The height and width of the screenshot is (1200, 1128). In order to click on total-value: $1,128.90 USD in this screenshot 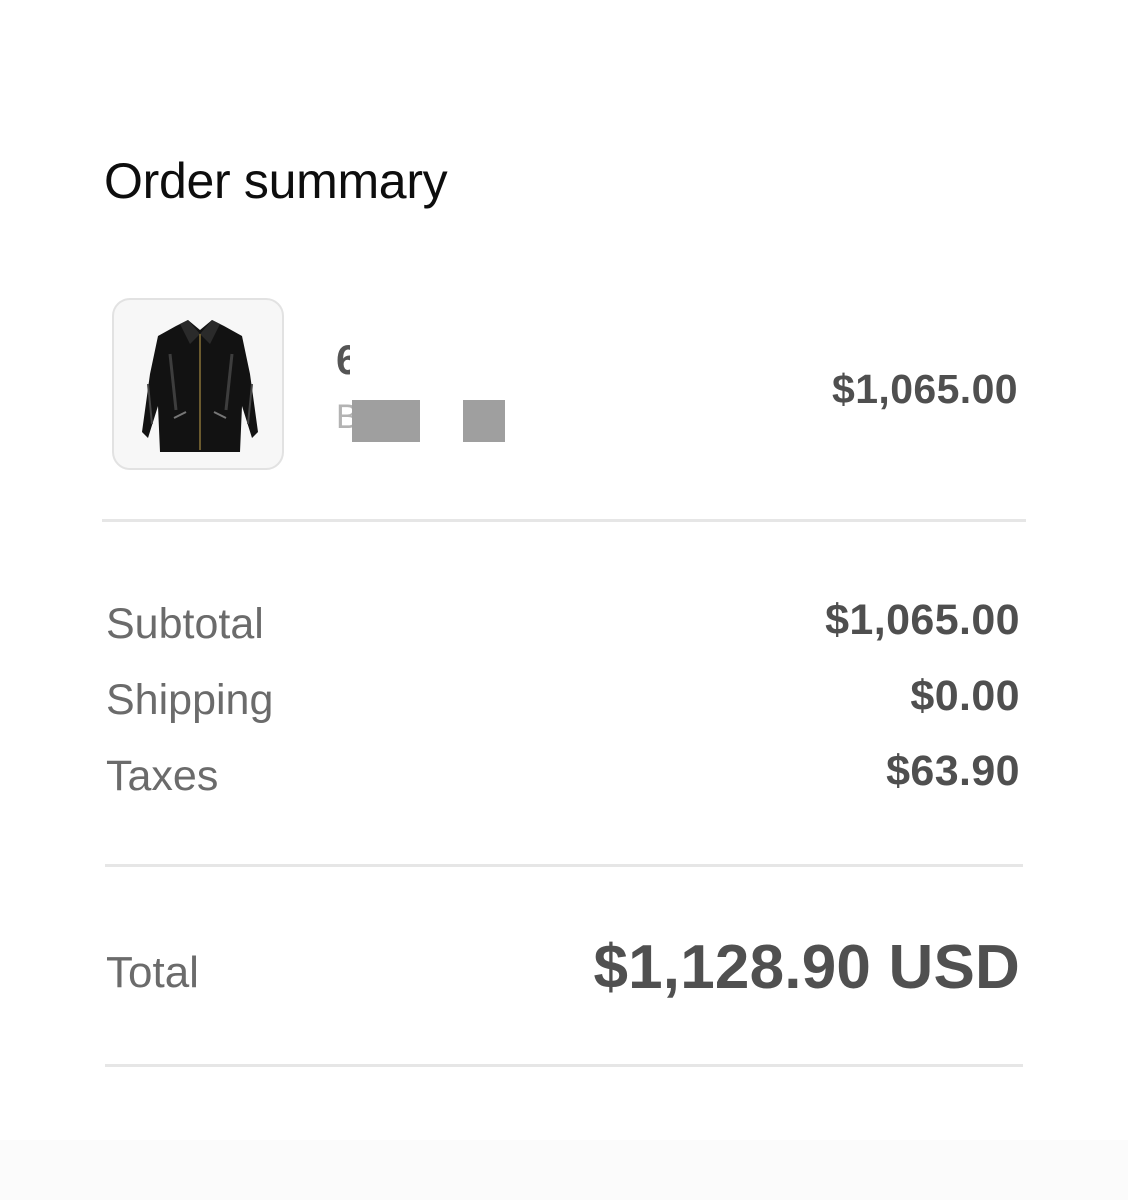, I will do `click(806, 967)`.